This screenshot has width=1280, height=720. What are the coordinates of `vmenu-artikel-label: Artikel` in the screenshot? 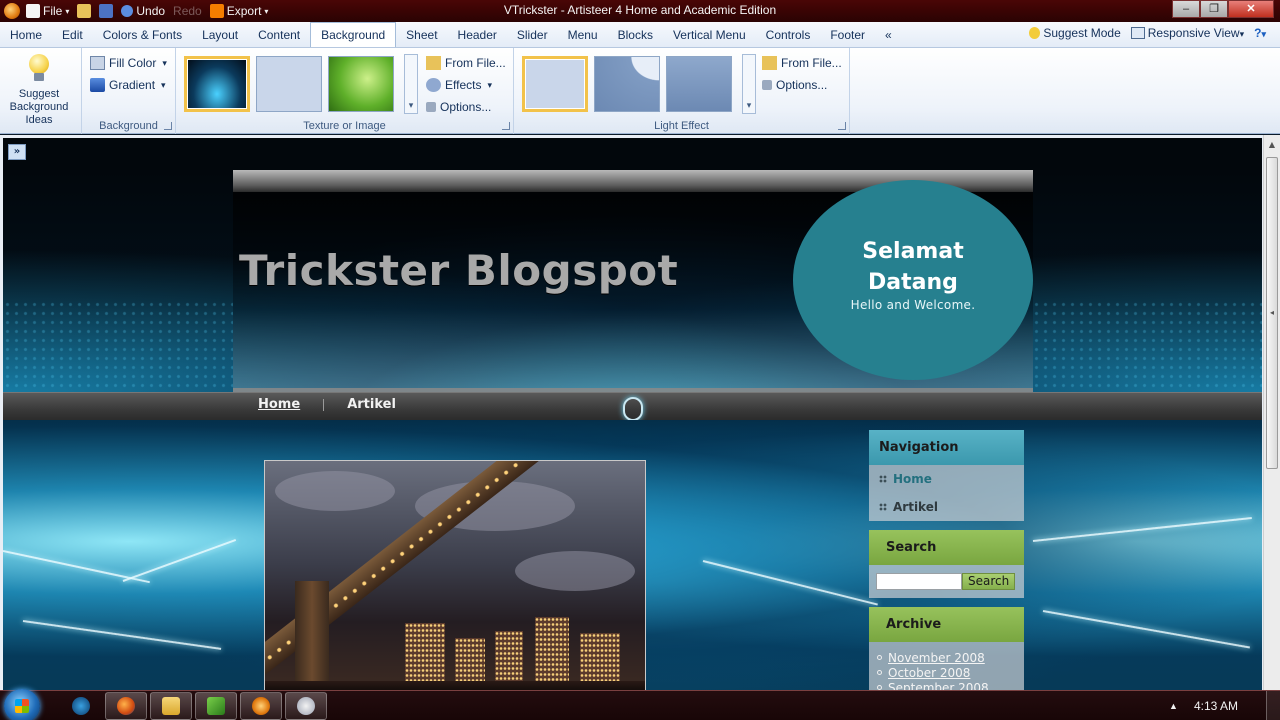 It's located at (915, 507).